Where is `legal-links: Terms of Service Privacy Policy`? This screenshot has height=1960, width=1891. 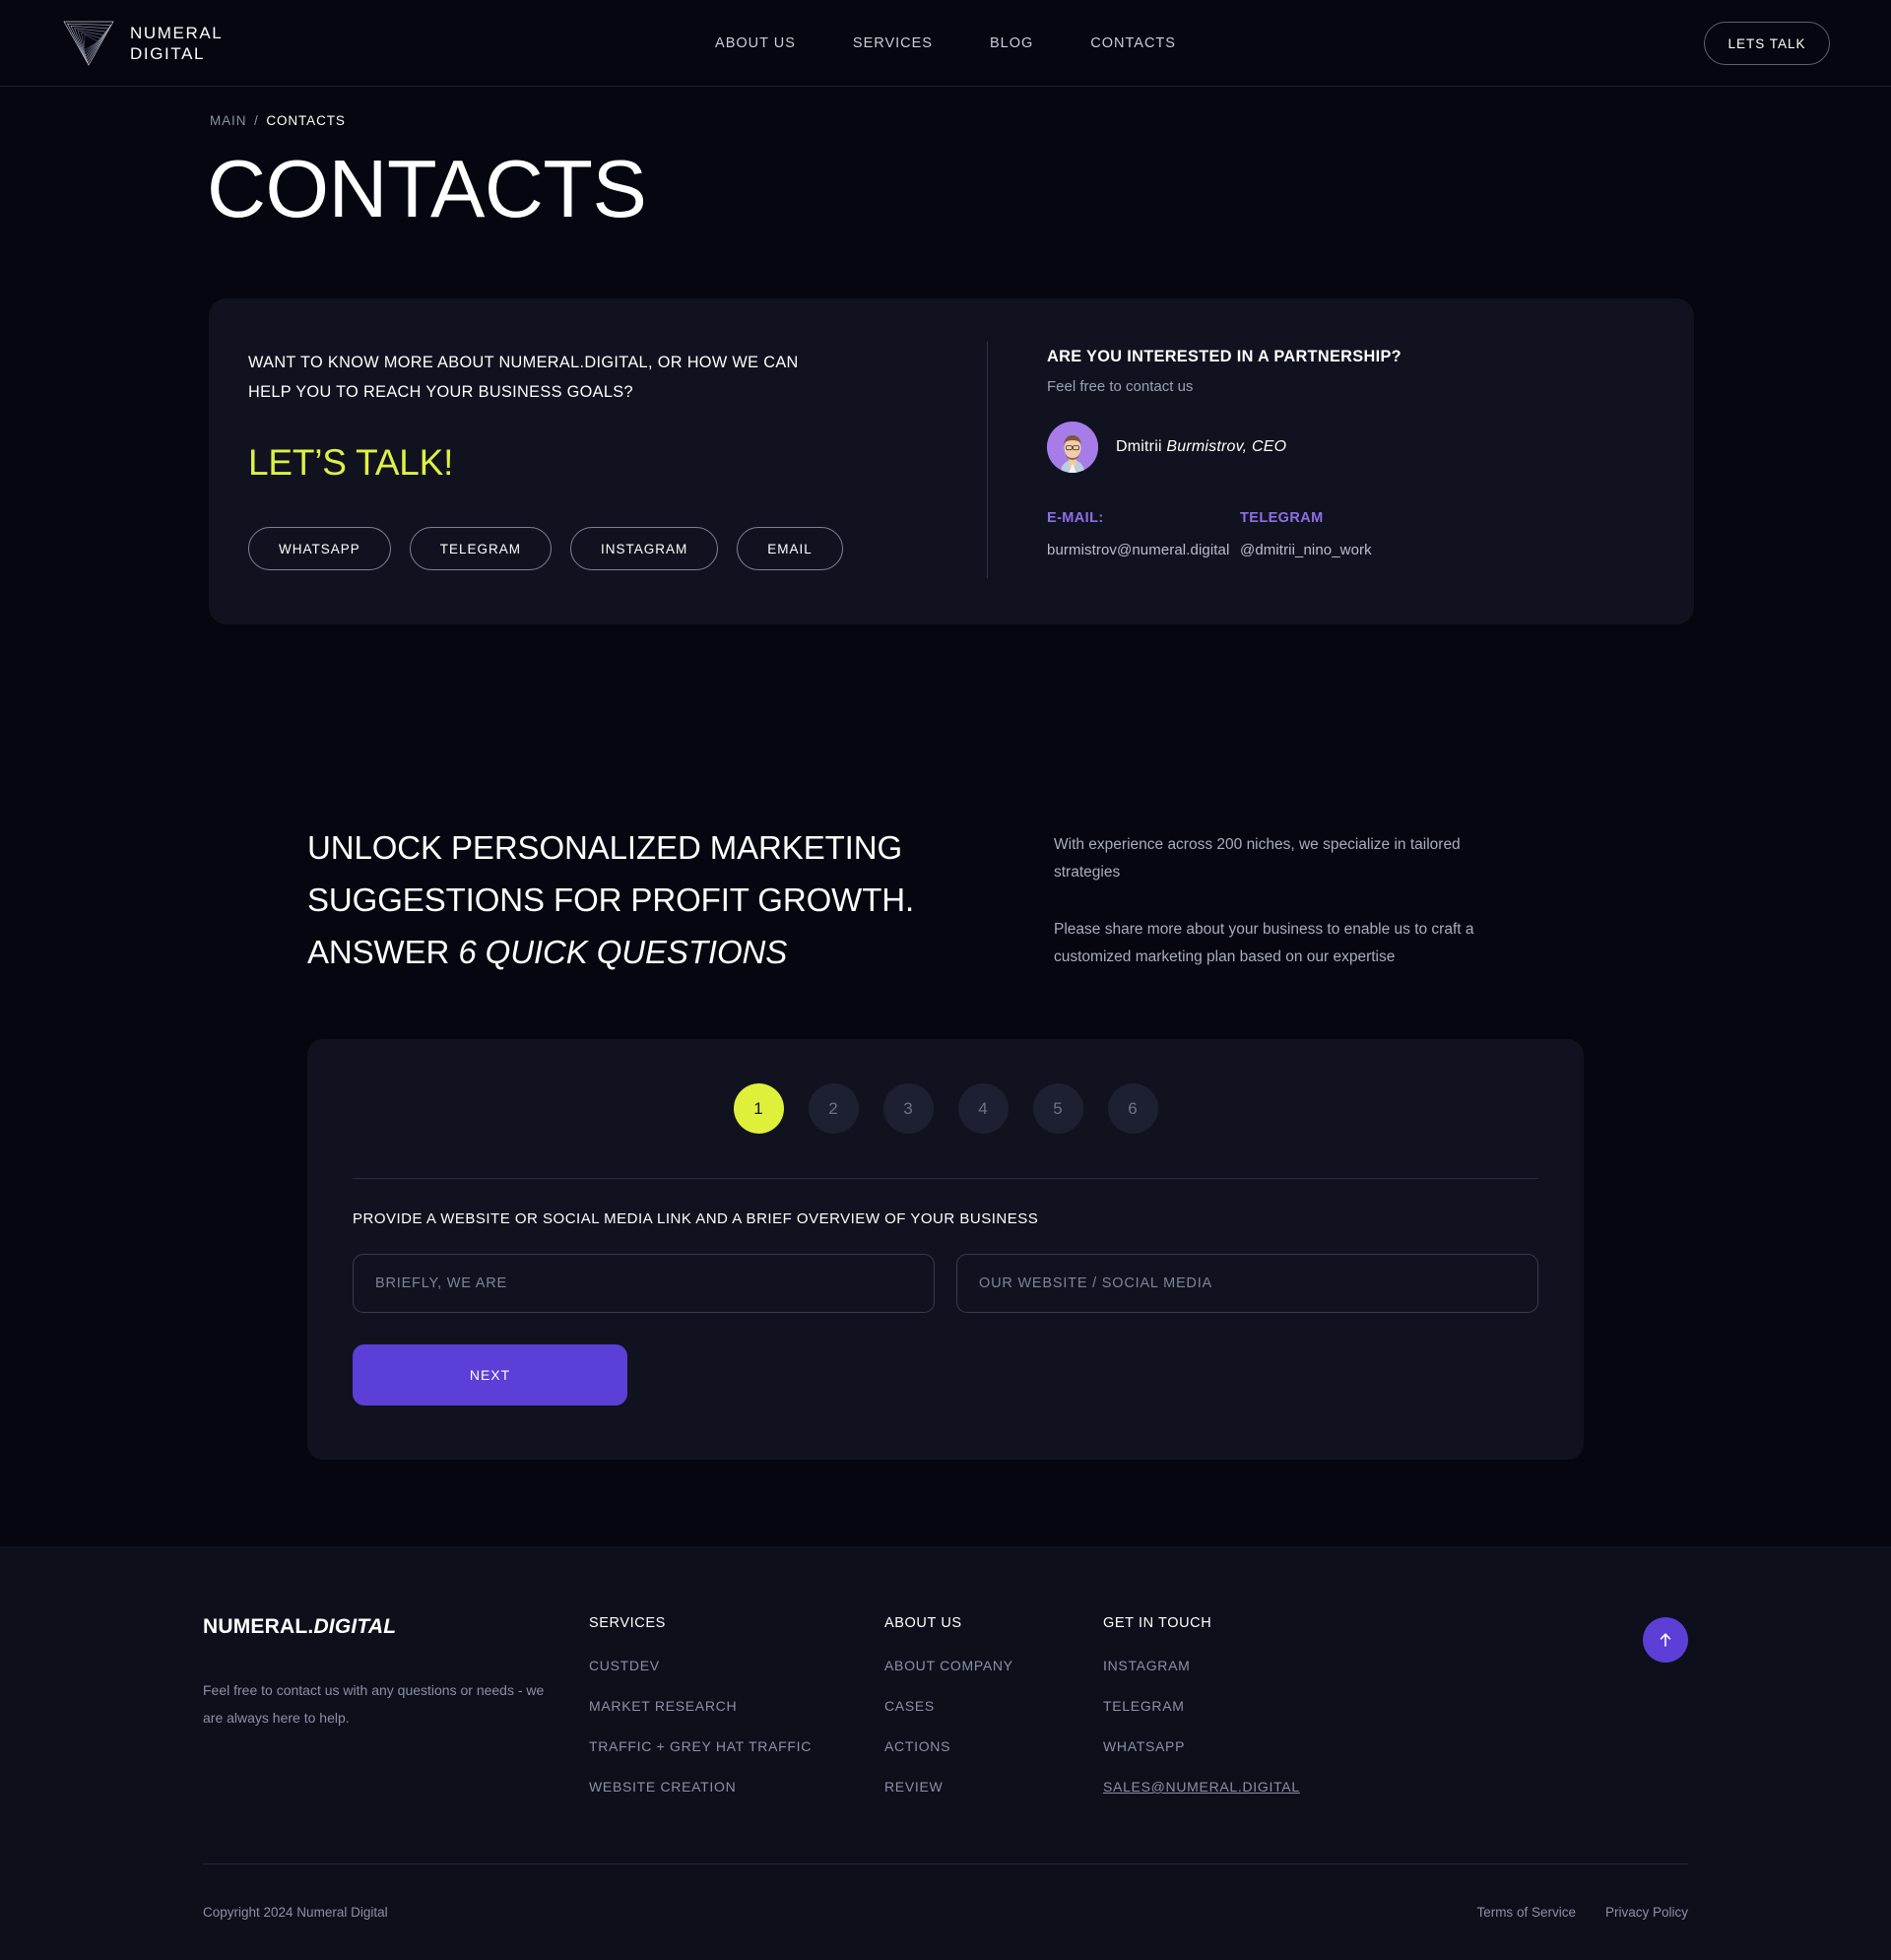 legal-links: Terms of Service Privacy Policy is located at coordinates (1582, 1913).